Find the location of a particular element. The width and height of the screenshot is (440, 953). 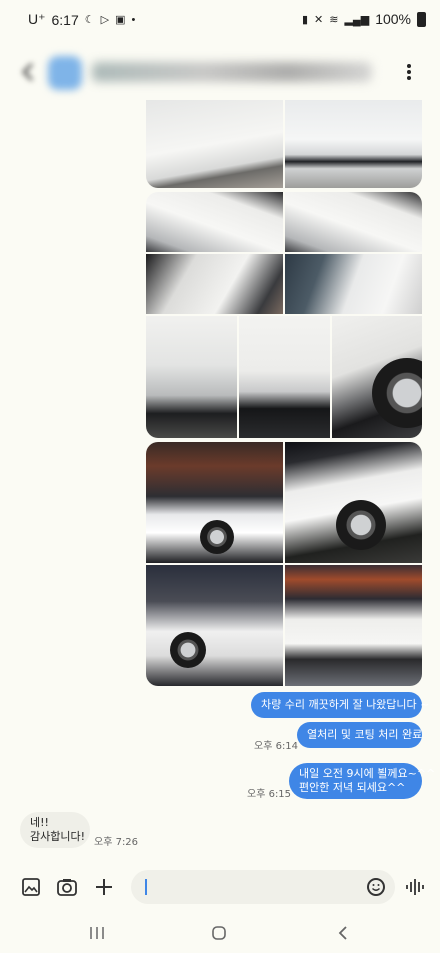

message-timestamp: 오후 7:26 is located at coordinates (116, 842).